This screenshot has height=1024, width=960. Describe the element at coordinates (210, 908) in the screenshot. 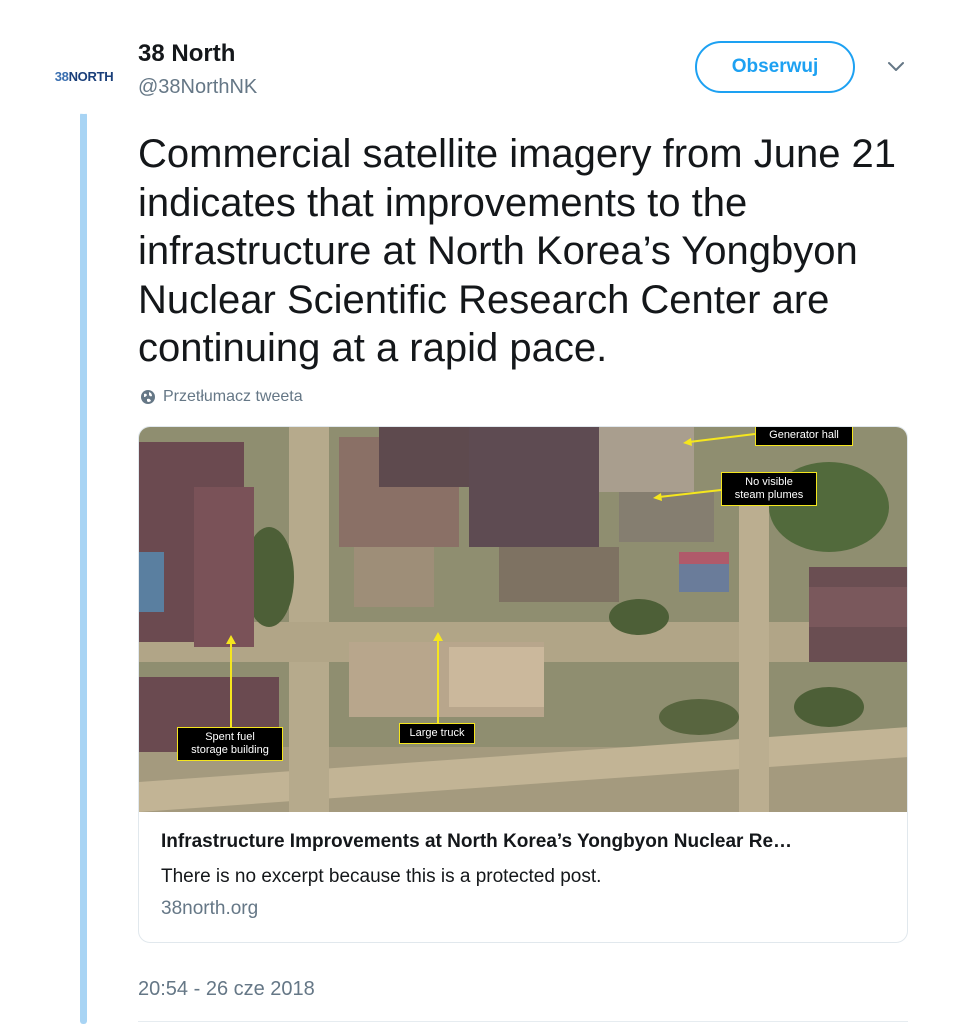

I see `card-domain: 38north.org` at that location.